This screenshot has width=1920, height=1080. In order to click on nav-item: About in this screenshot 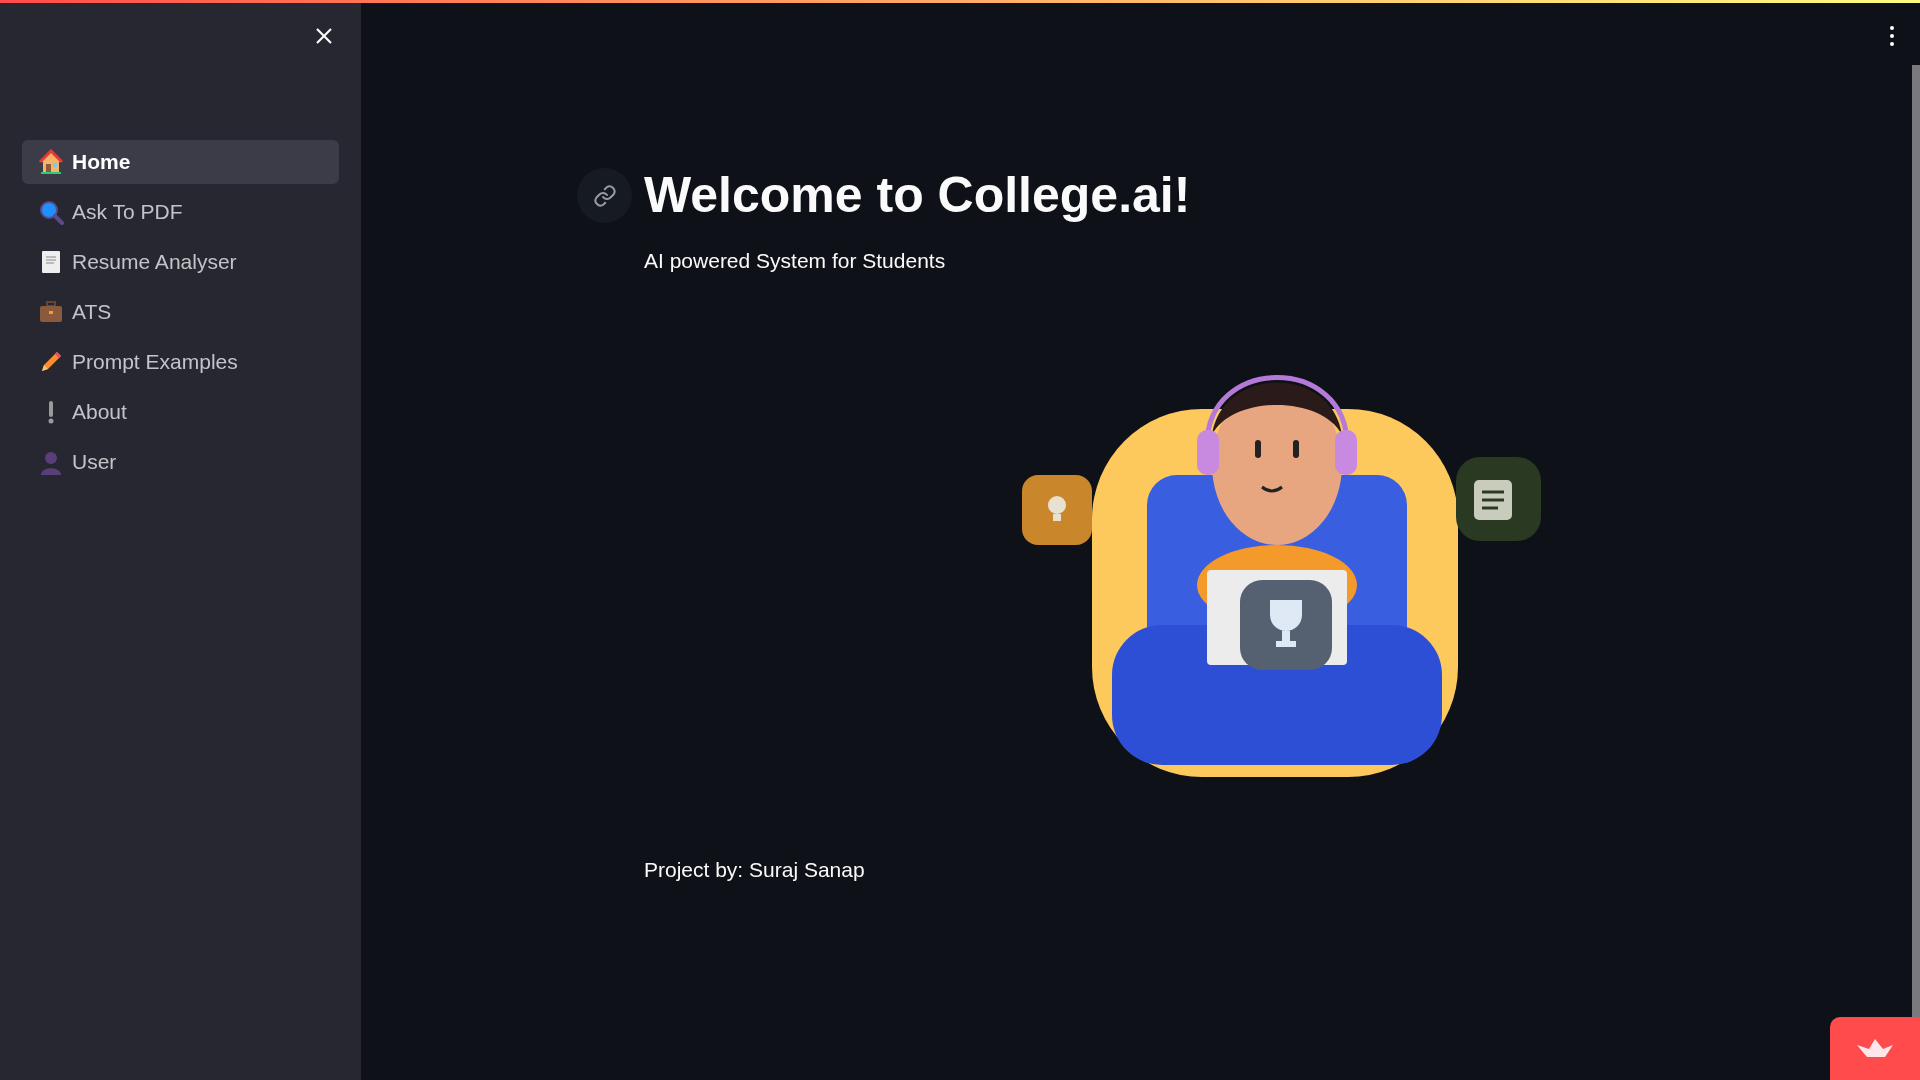, I will do `click(180, 412)`.